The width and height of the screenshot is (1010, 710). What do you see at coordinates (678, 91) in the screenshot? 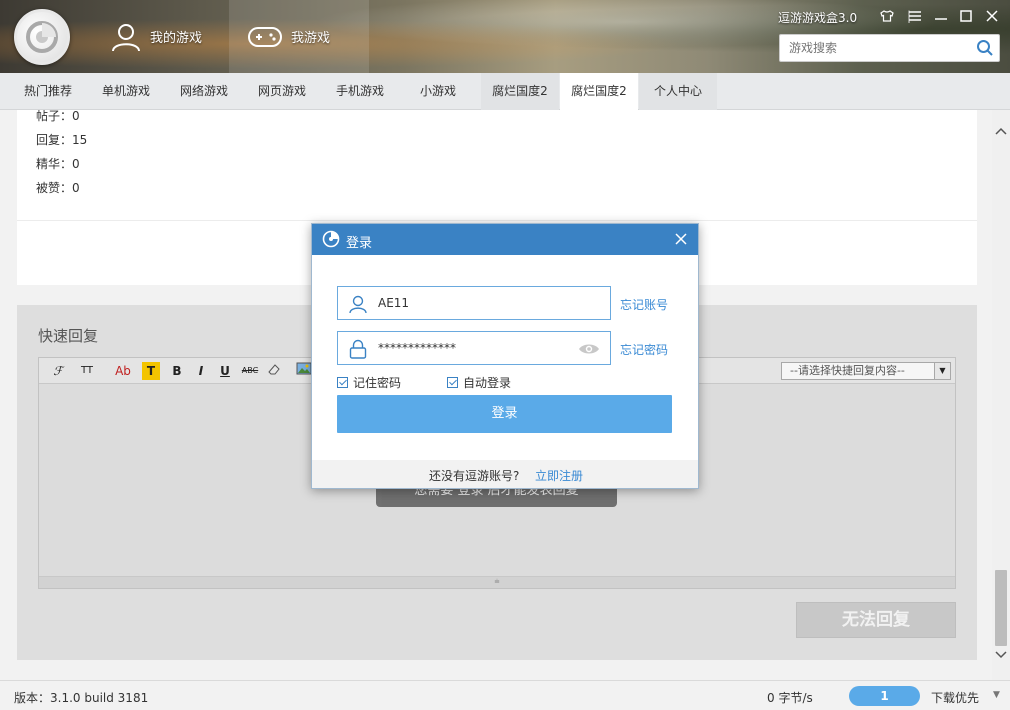
I see `tab-personal-center: 个人中心` at bounding box center [678, 91].